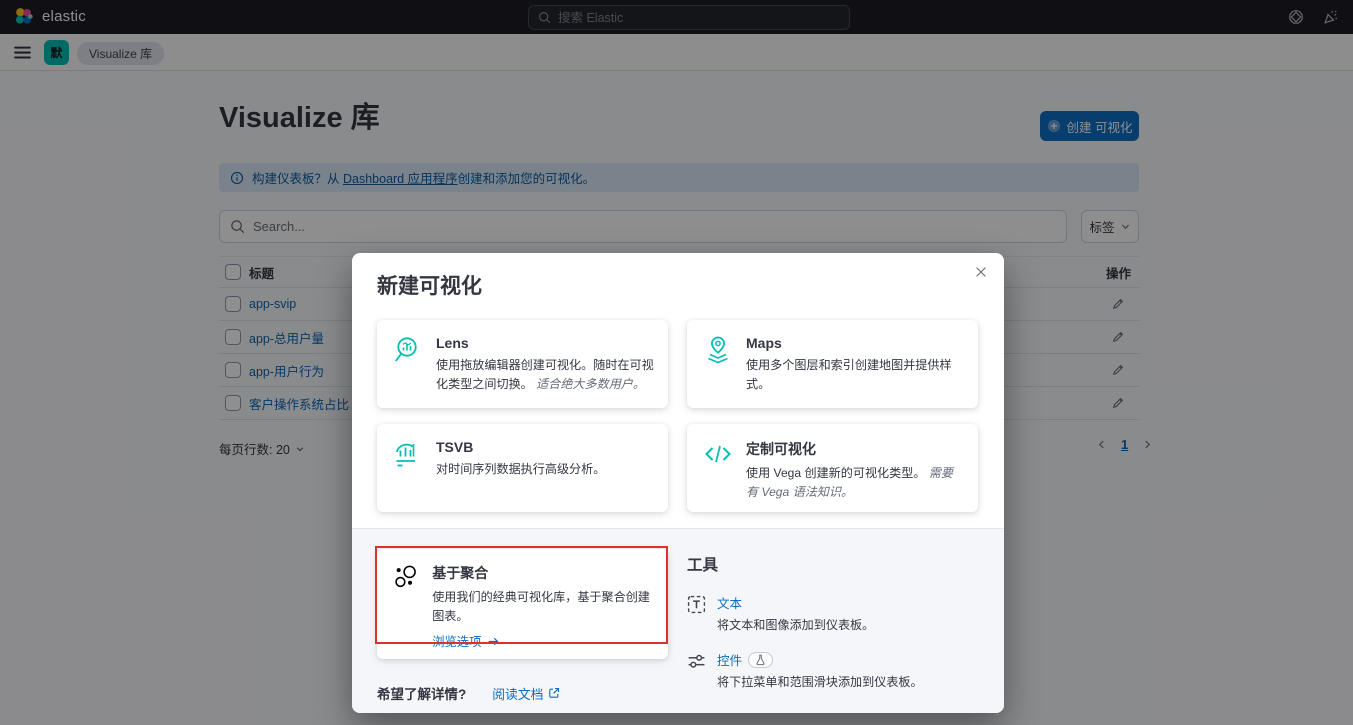 The image size is (1353, 725). I want to click on arrow-right-icon, so click(494, 641).